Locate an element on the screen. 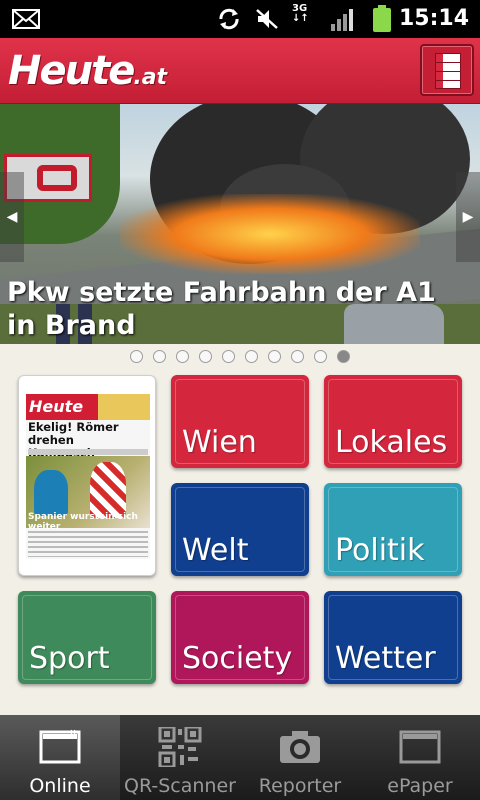 The width and height of the screenshot is (480, 800). logo-text: Heute is located at coordinates (71, 71).